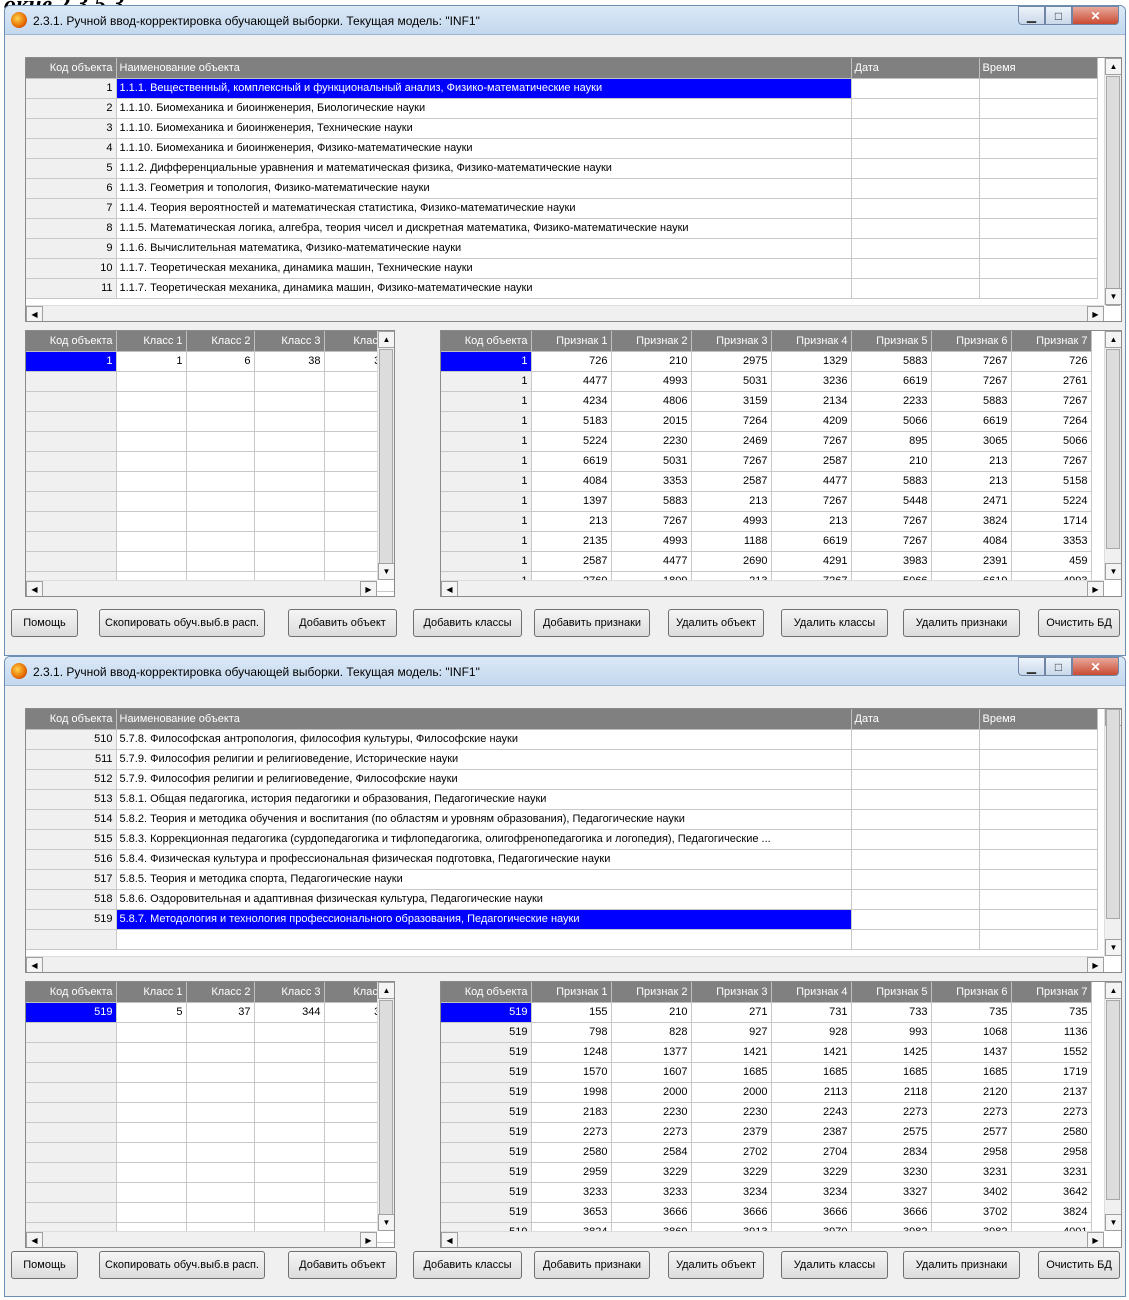 This screenshot has width=1129, height=1300. I want to click on table-cell: 1685, so click(811, 1072).